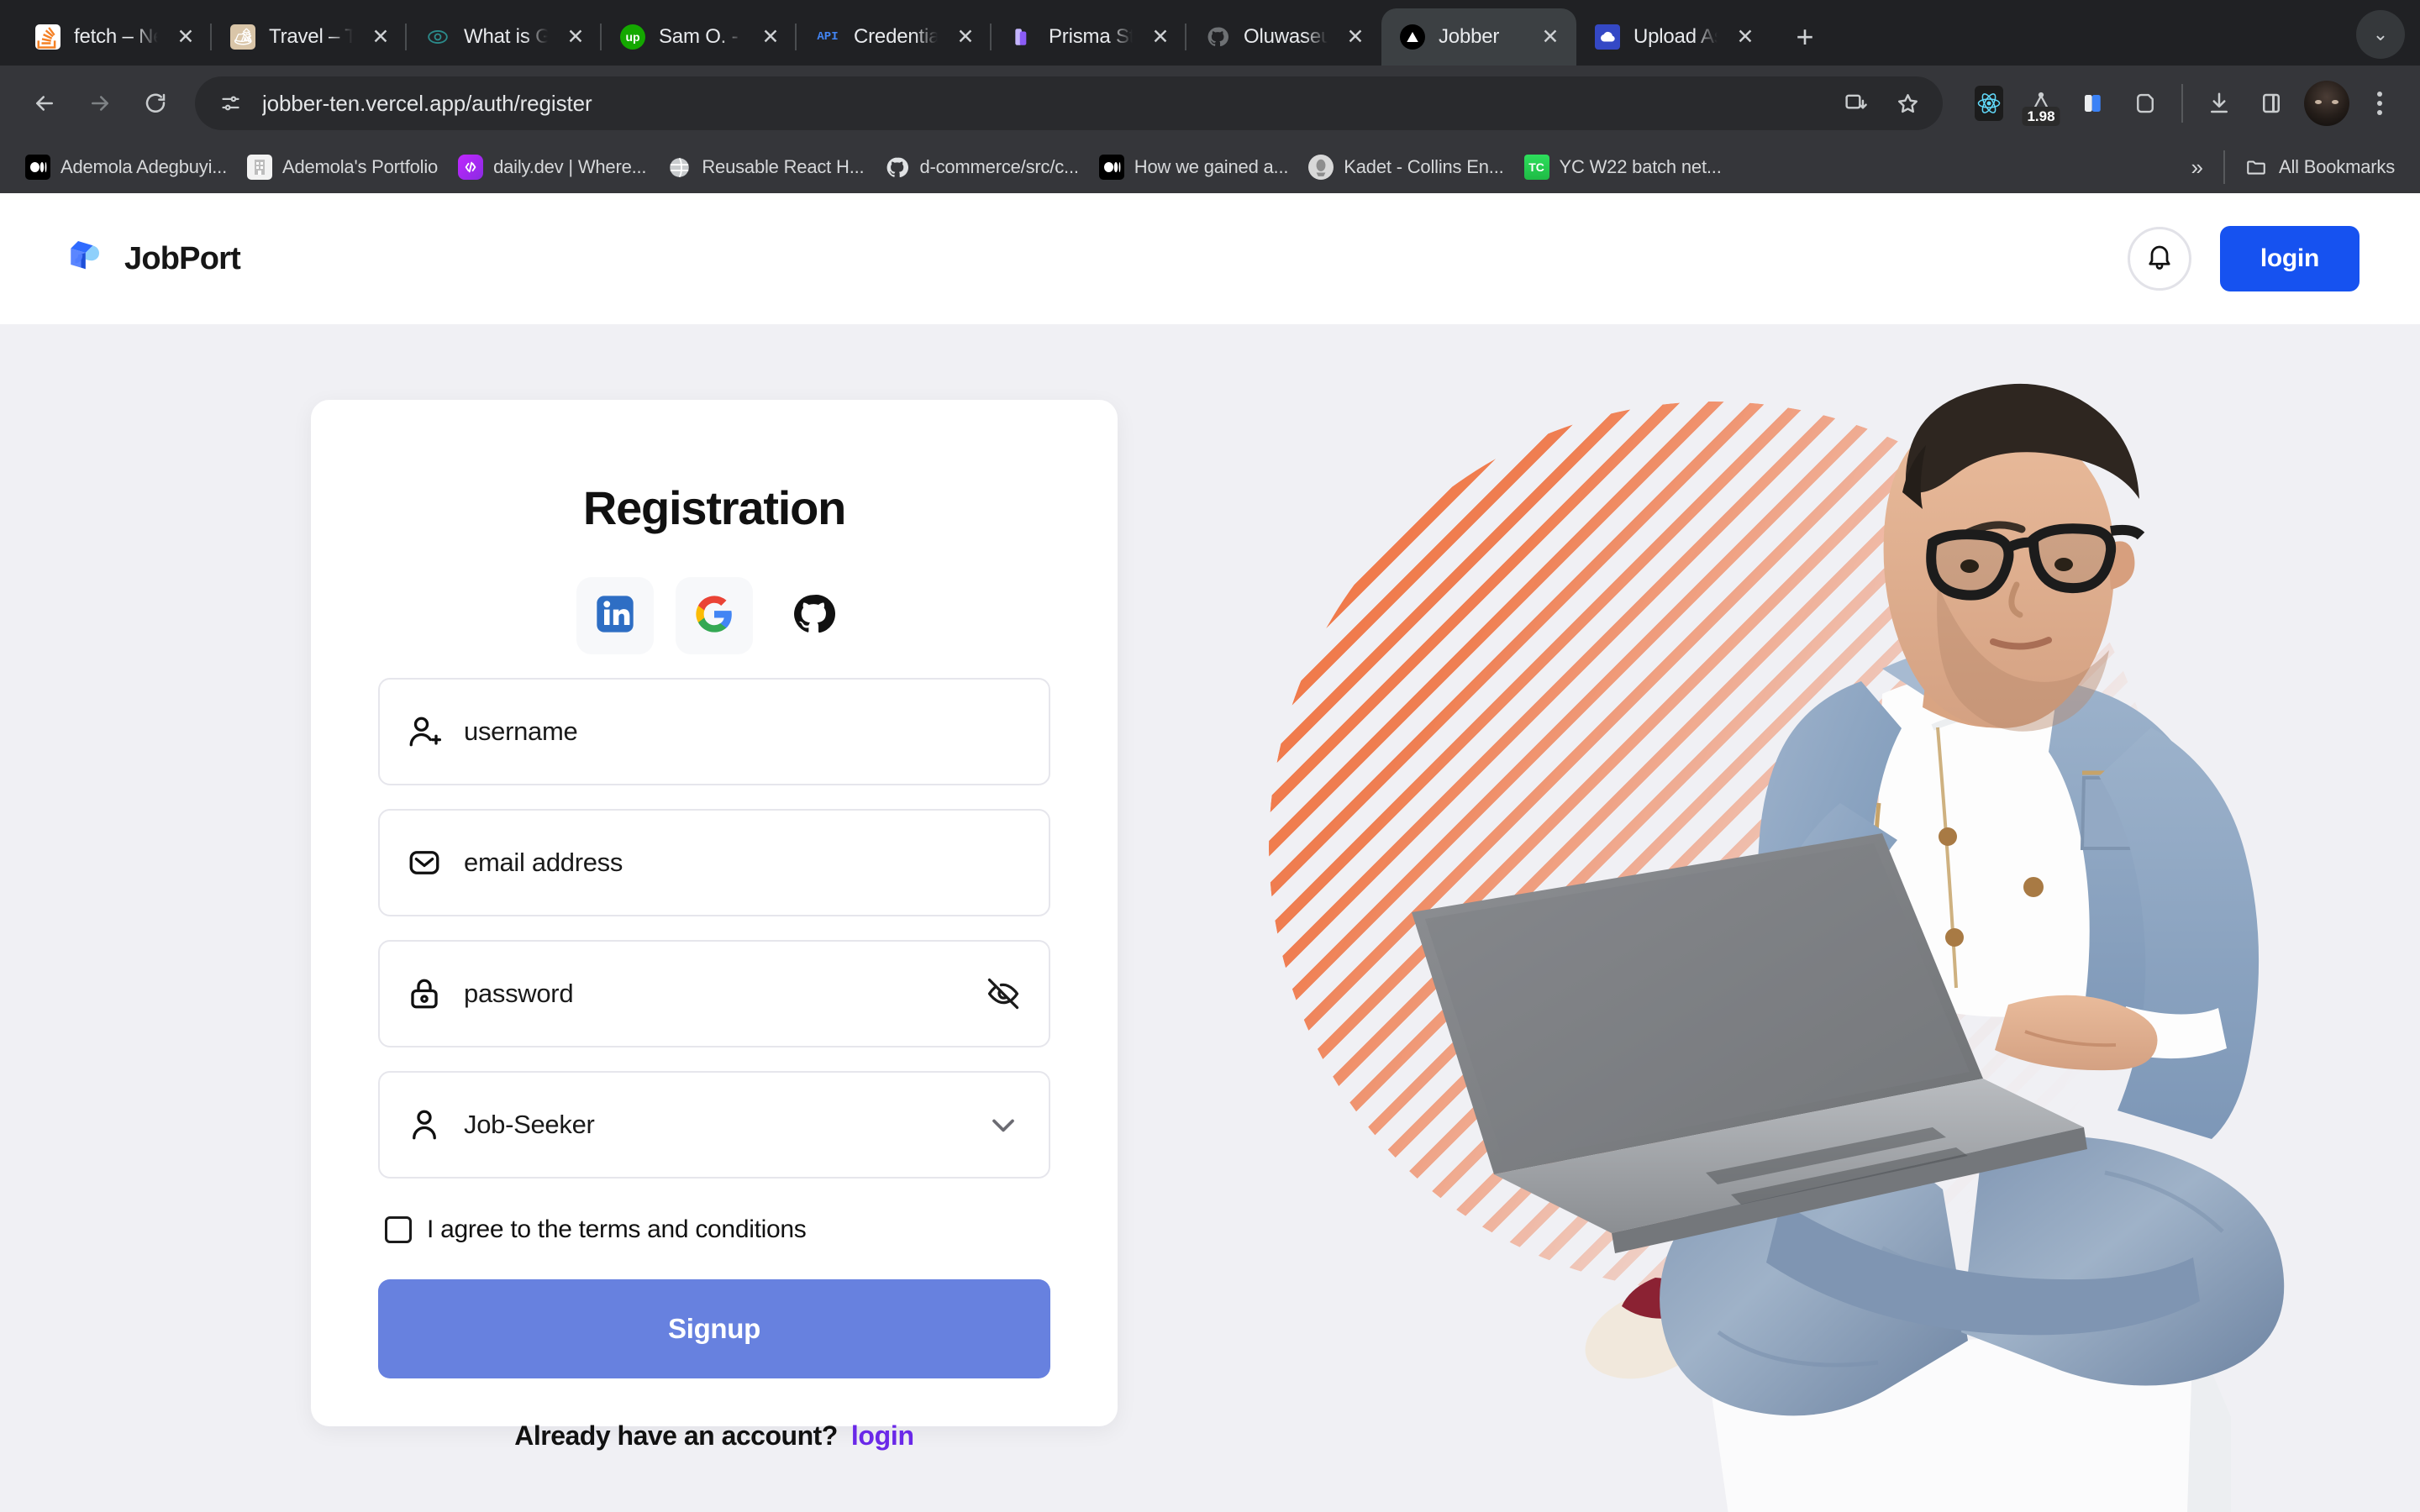  What do you see at coordinates (2256, 167) in the screenshot?
I see `folder-icon` at bounding box center [2256, 167].